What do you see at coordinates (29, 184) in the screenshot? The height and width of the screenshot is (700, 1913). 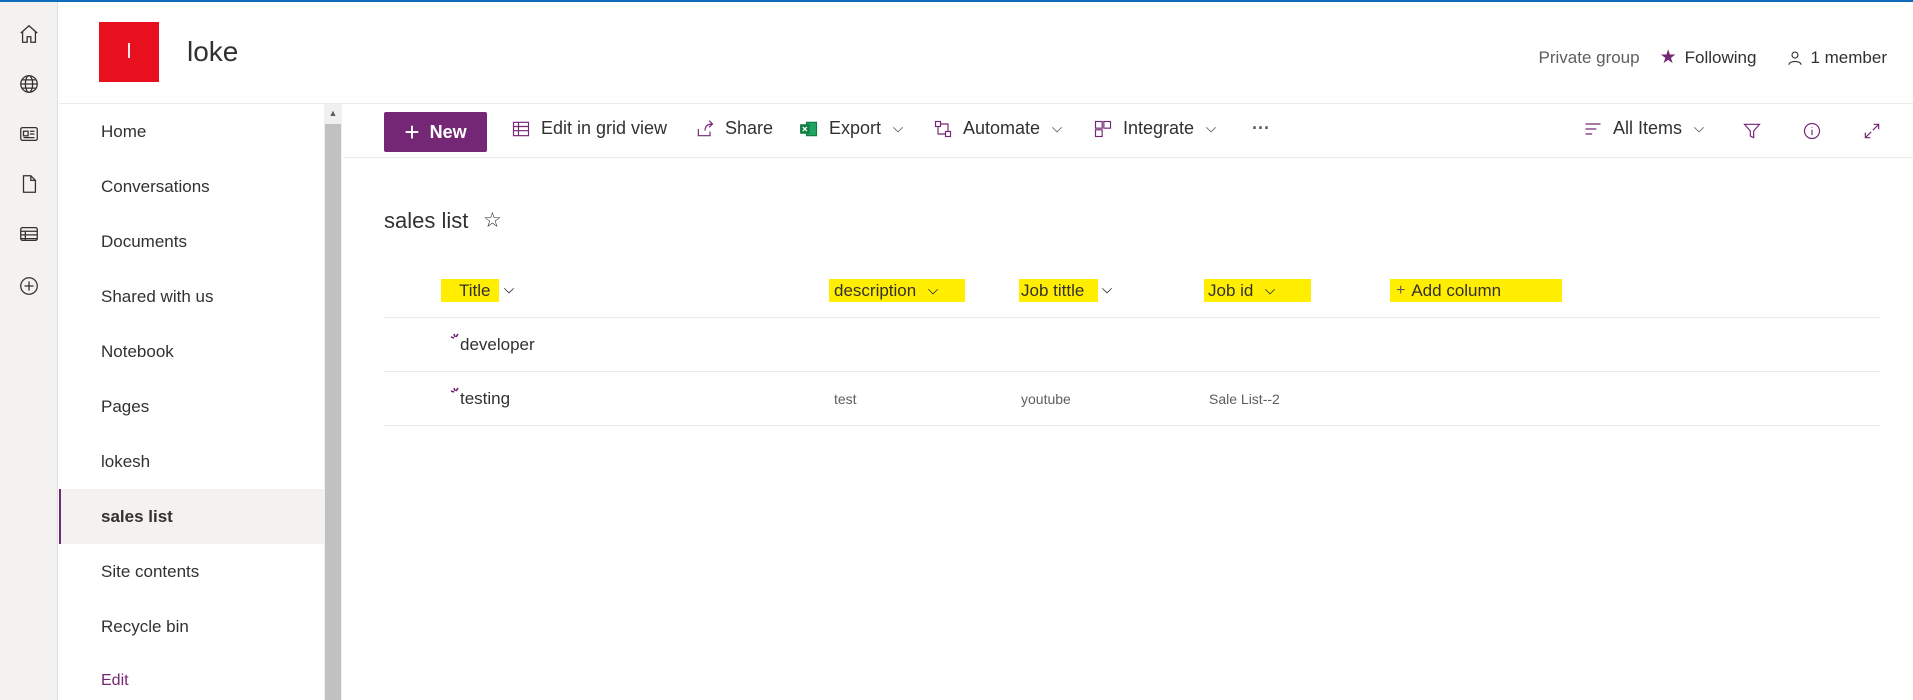 I see `document-icon` at bounding box center [29, 184].